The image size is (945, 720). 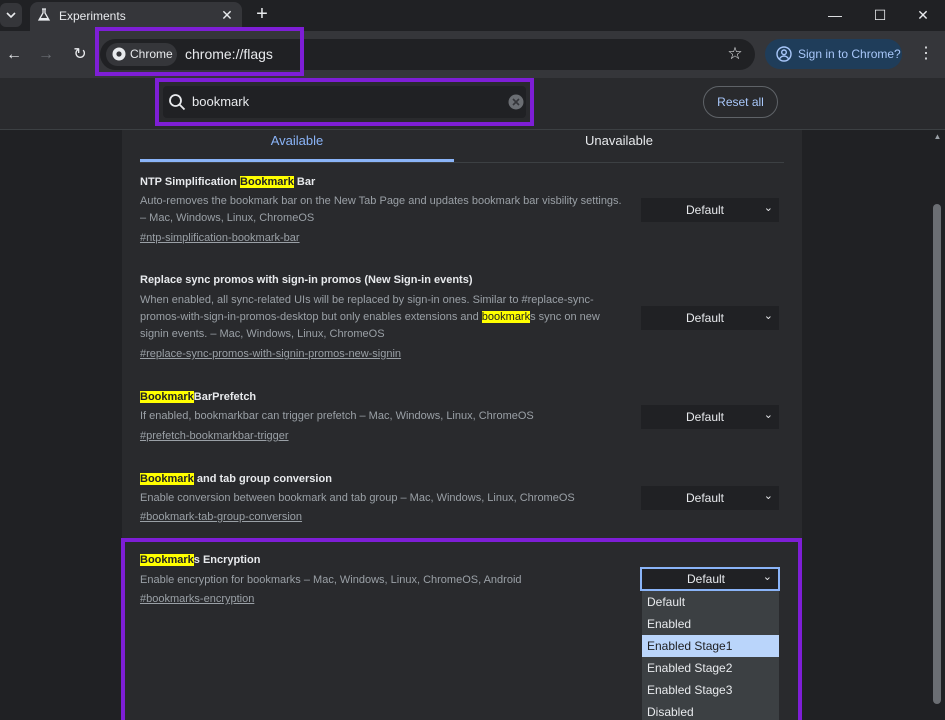 I want to click on scrollbar-thumb, so click(x=937, y=454).